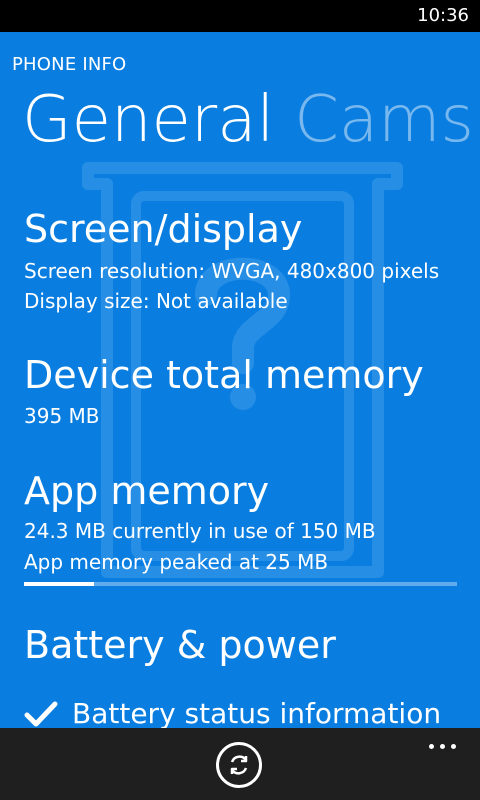 The image size is (480, 800). I want to click on refresh-icon, so click(239, 765).